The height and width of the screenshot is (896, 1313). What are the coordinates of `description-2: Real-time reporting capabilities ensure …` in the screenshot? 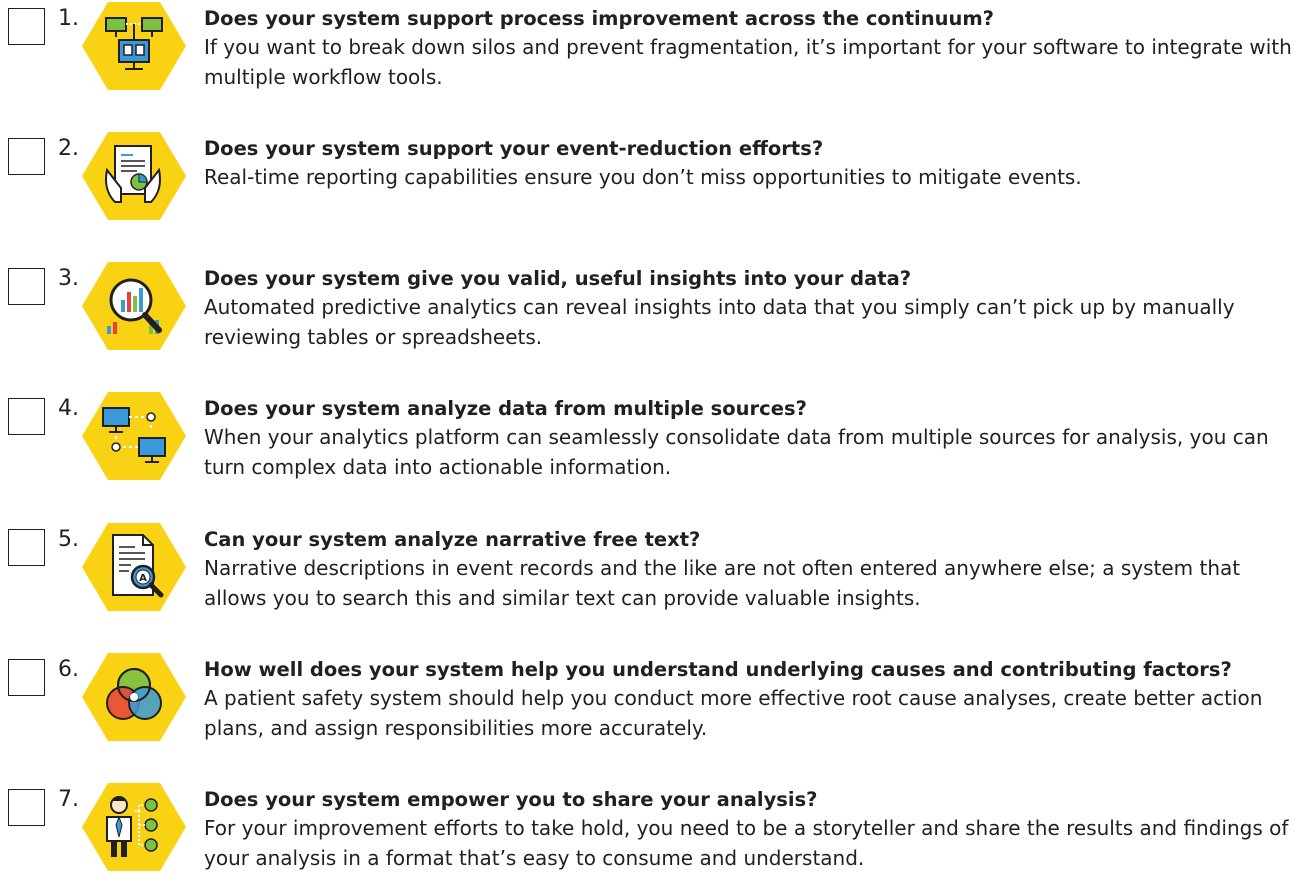 It's located at (643, 177).